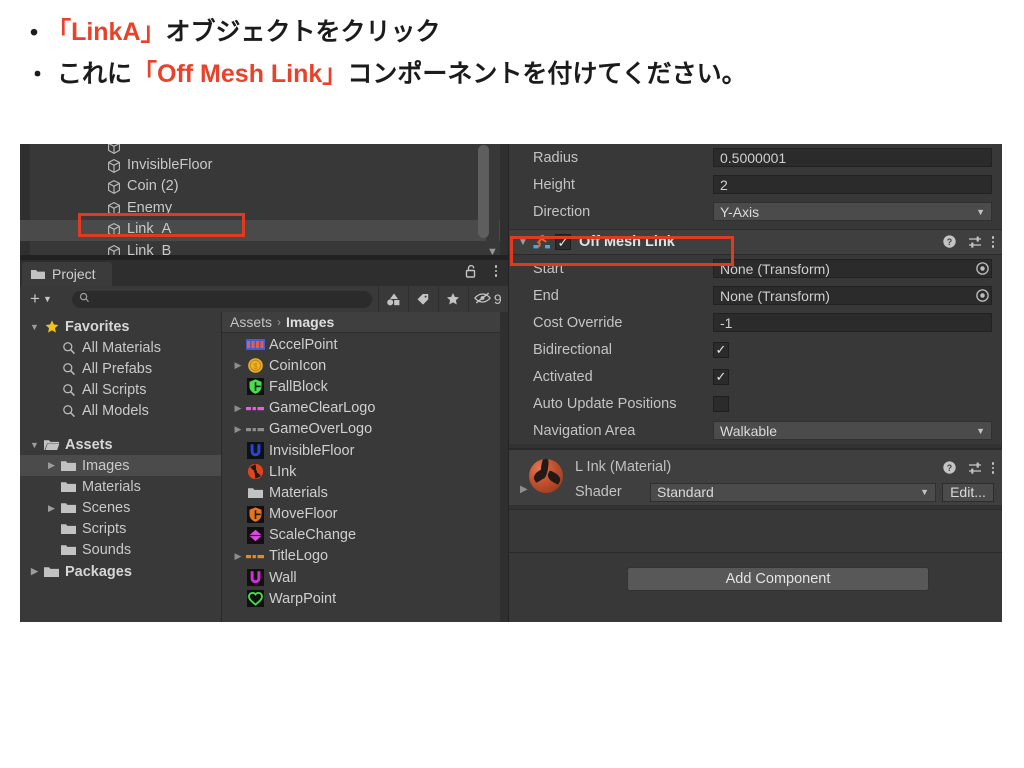 This screenshot has width=1024, height=768. I want to click on collider-properties: Radius 0.5000001 Height 2 Direction Y-Axis ▼, so click(755, 184).